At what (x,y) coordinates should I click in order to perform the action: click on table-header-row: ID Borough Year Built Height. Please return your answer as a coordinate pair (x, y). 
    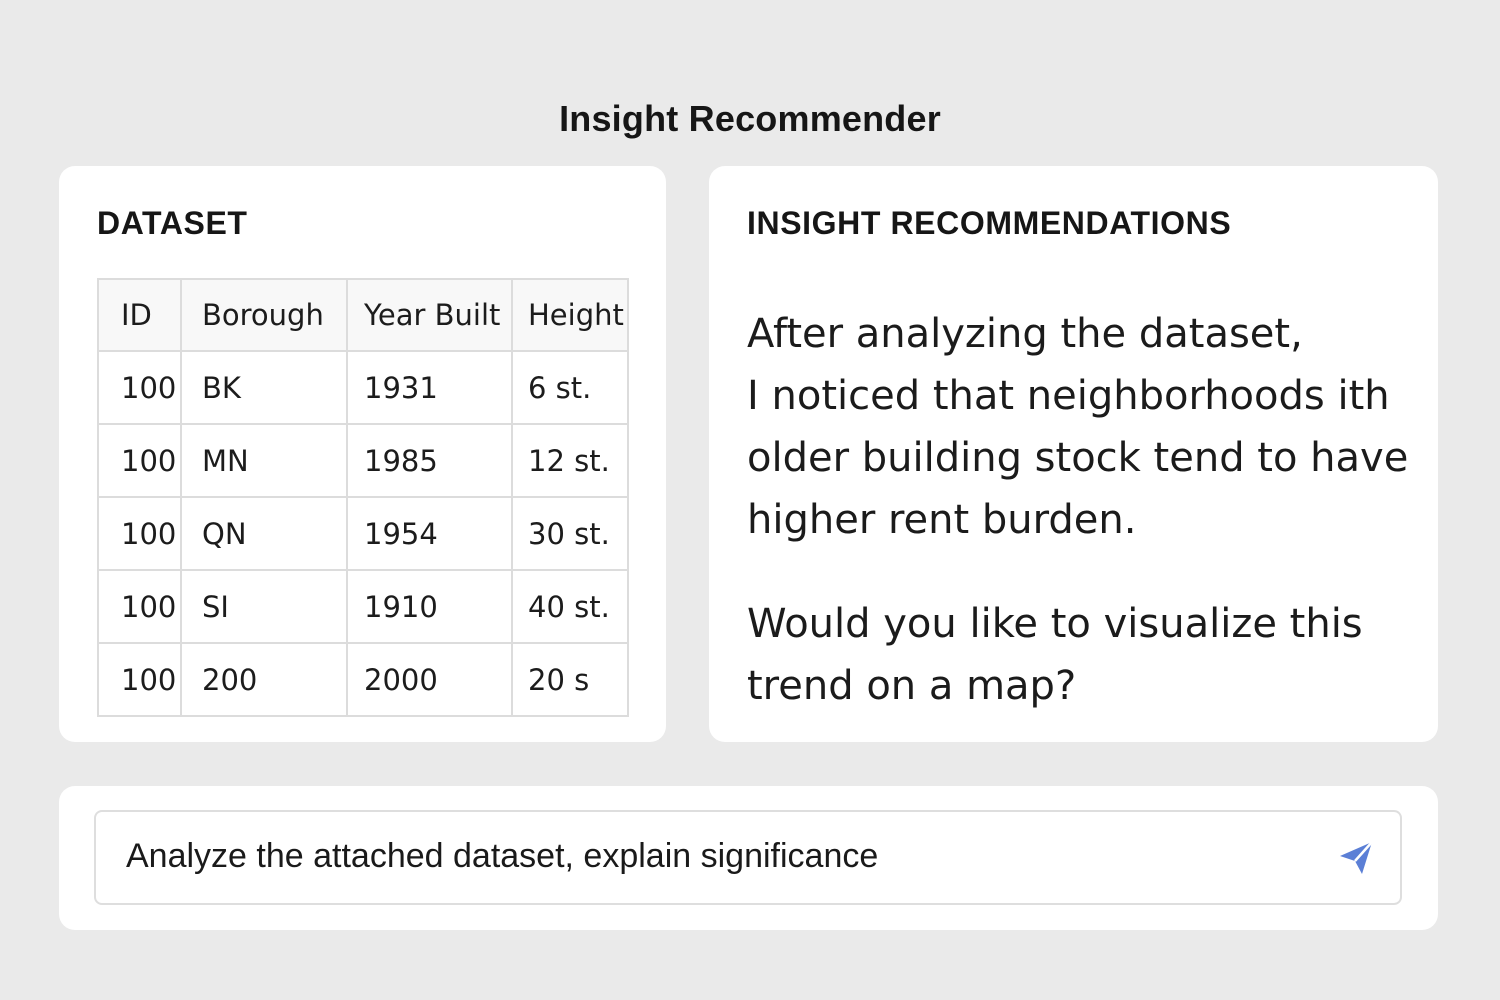
    Looking at the image, I should click on (363, 315).